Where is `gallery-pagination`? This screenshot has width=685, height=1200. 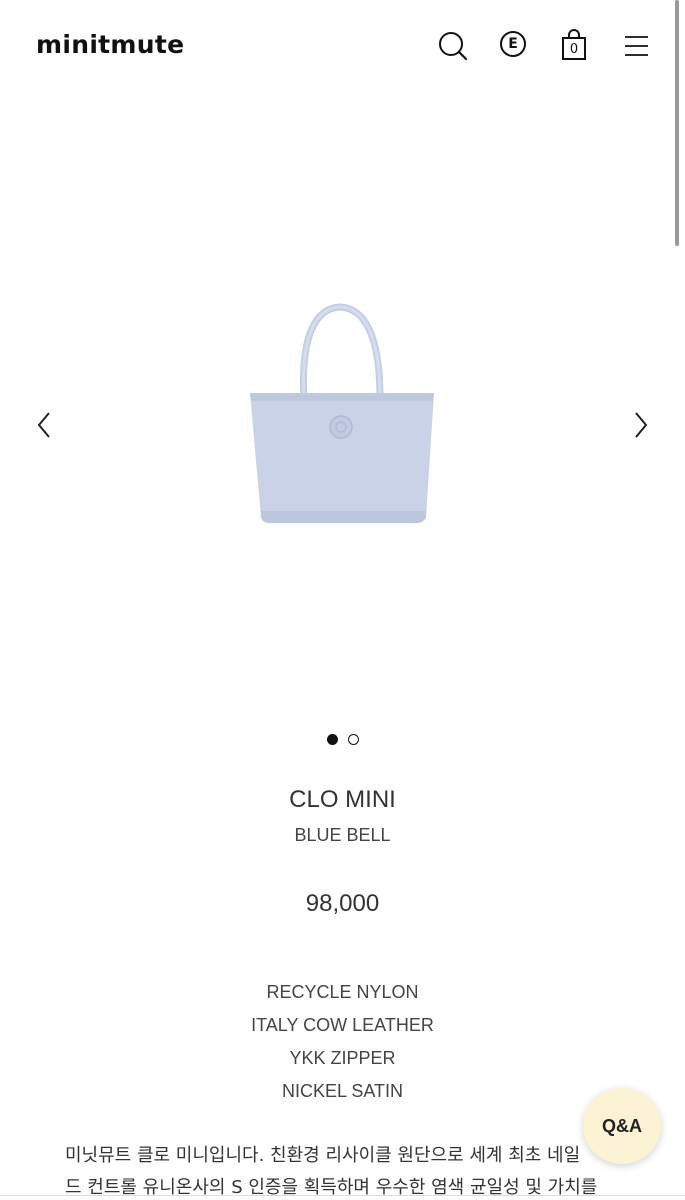 gallery-pagination is located at coordinates (342, 740).